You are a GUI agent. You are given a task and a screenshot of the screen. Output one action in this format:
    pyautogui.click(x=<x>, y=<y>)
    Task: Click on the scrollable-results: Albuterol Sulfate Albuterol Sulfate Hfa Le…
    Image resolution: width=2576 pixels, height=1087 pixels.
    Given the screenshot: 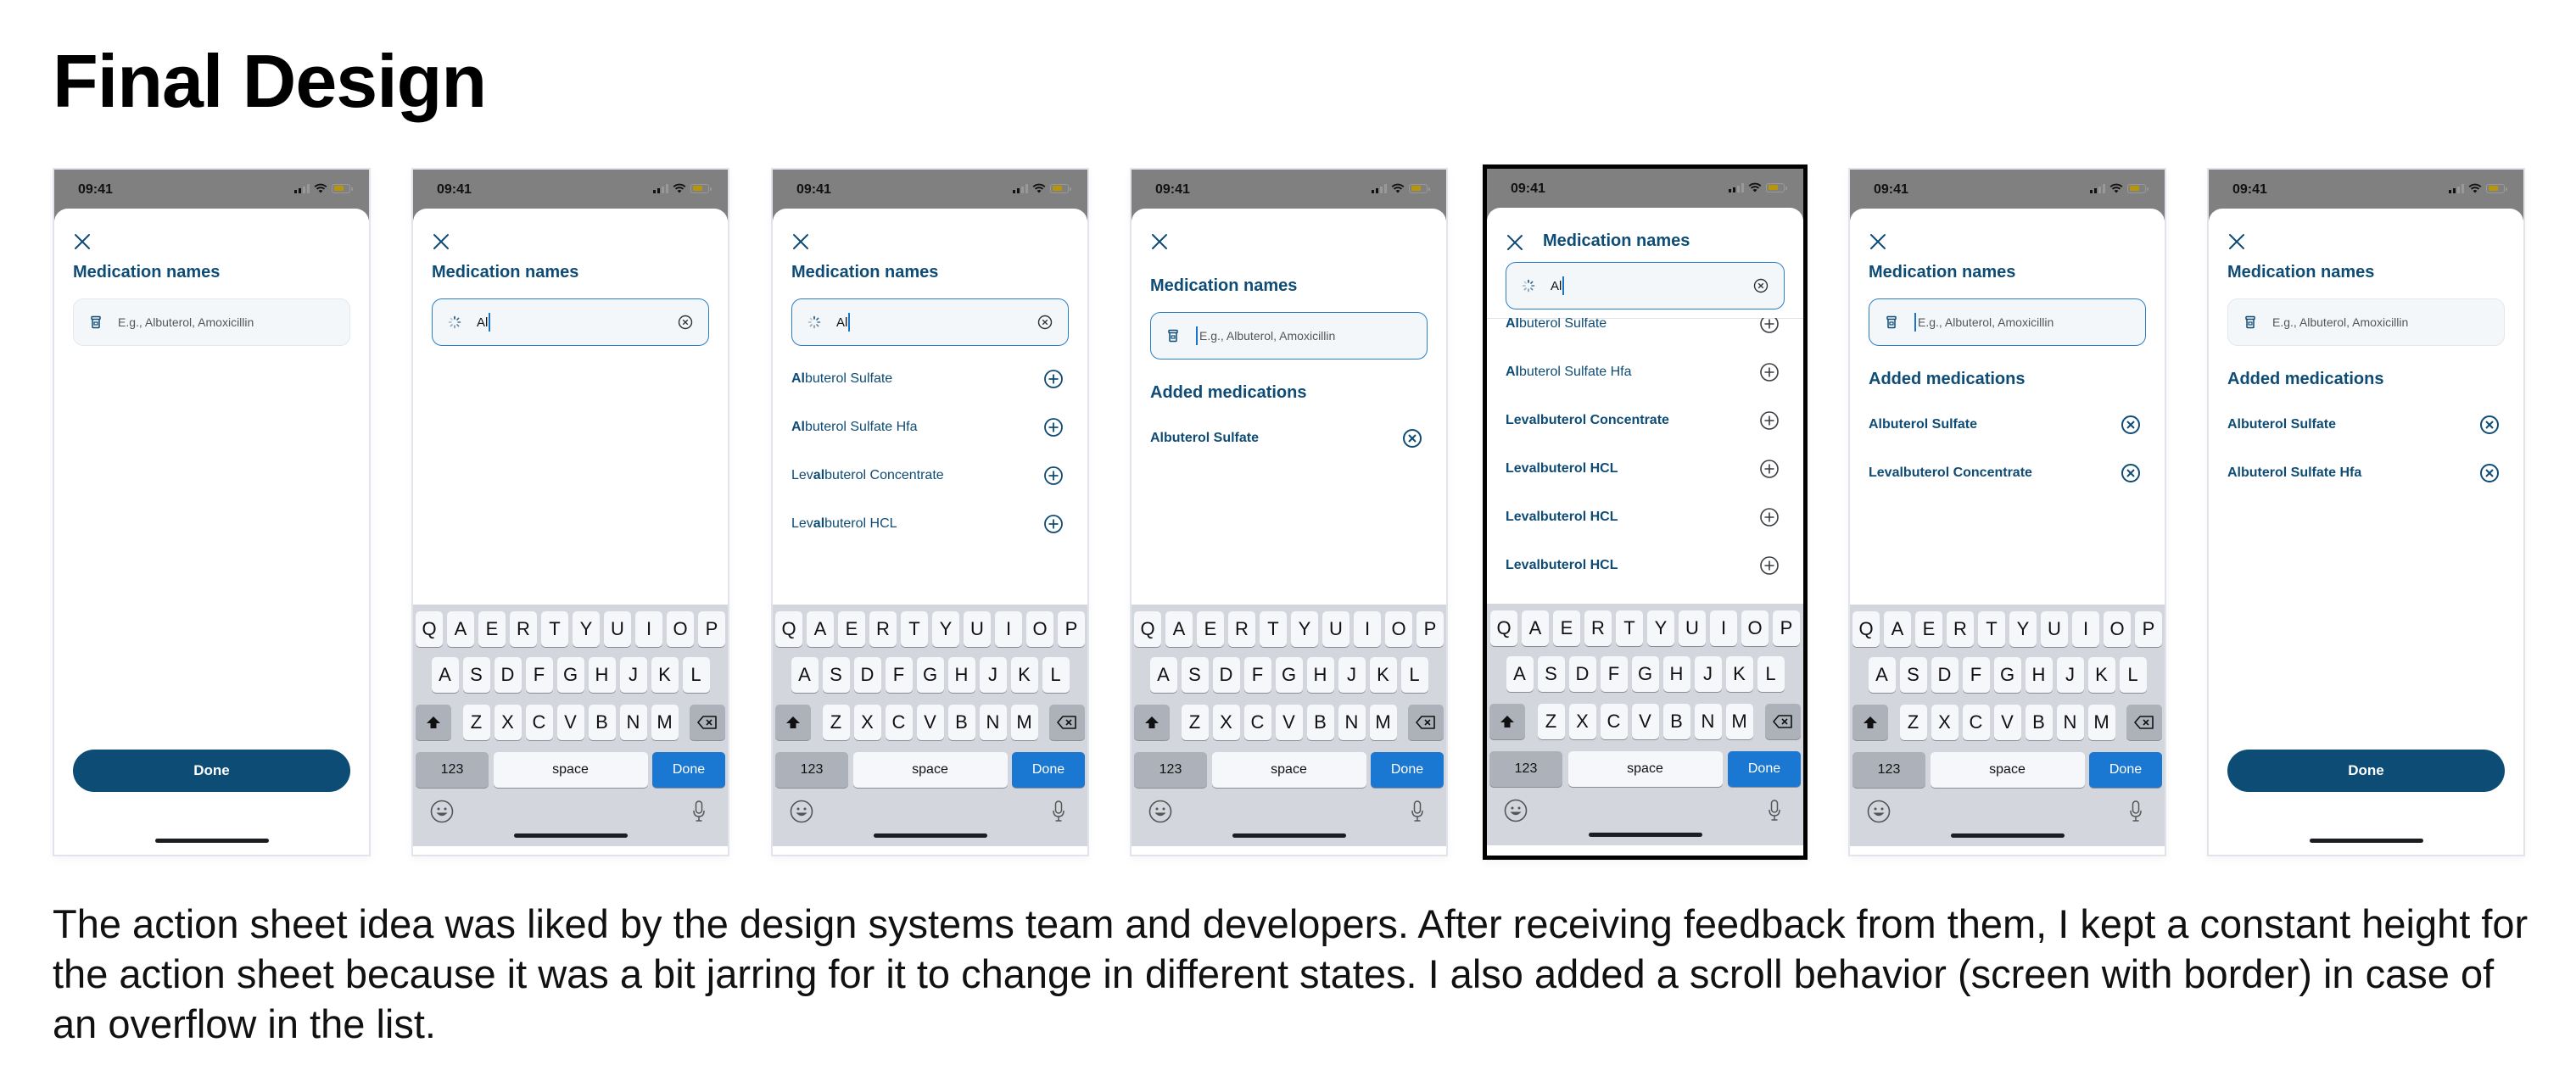 What is the action you would take?
    pyautogui.click(x=1645, y=461)
    